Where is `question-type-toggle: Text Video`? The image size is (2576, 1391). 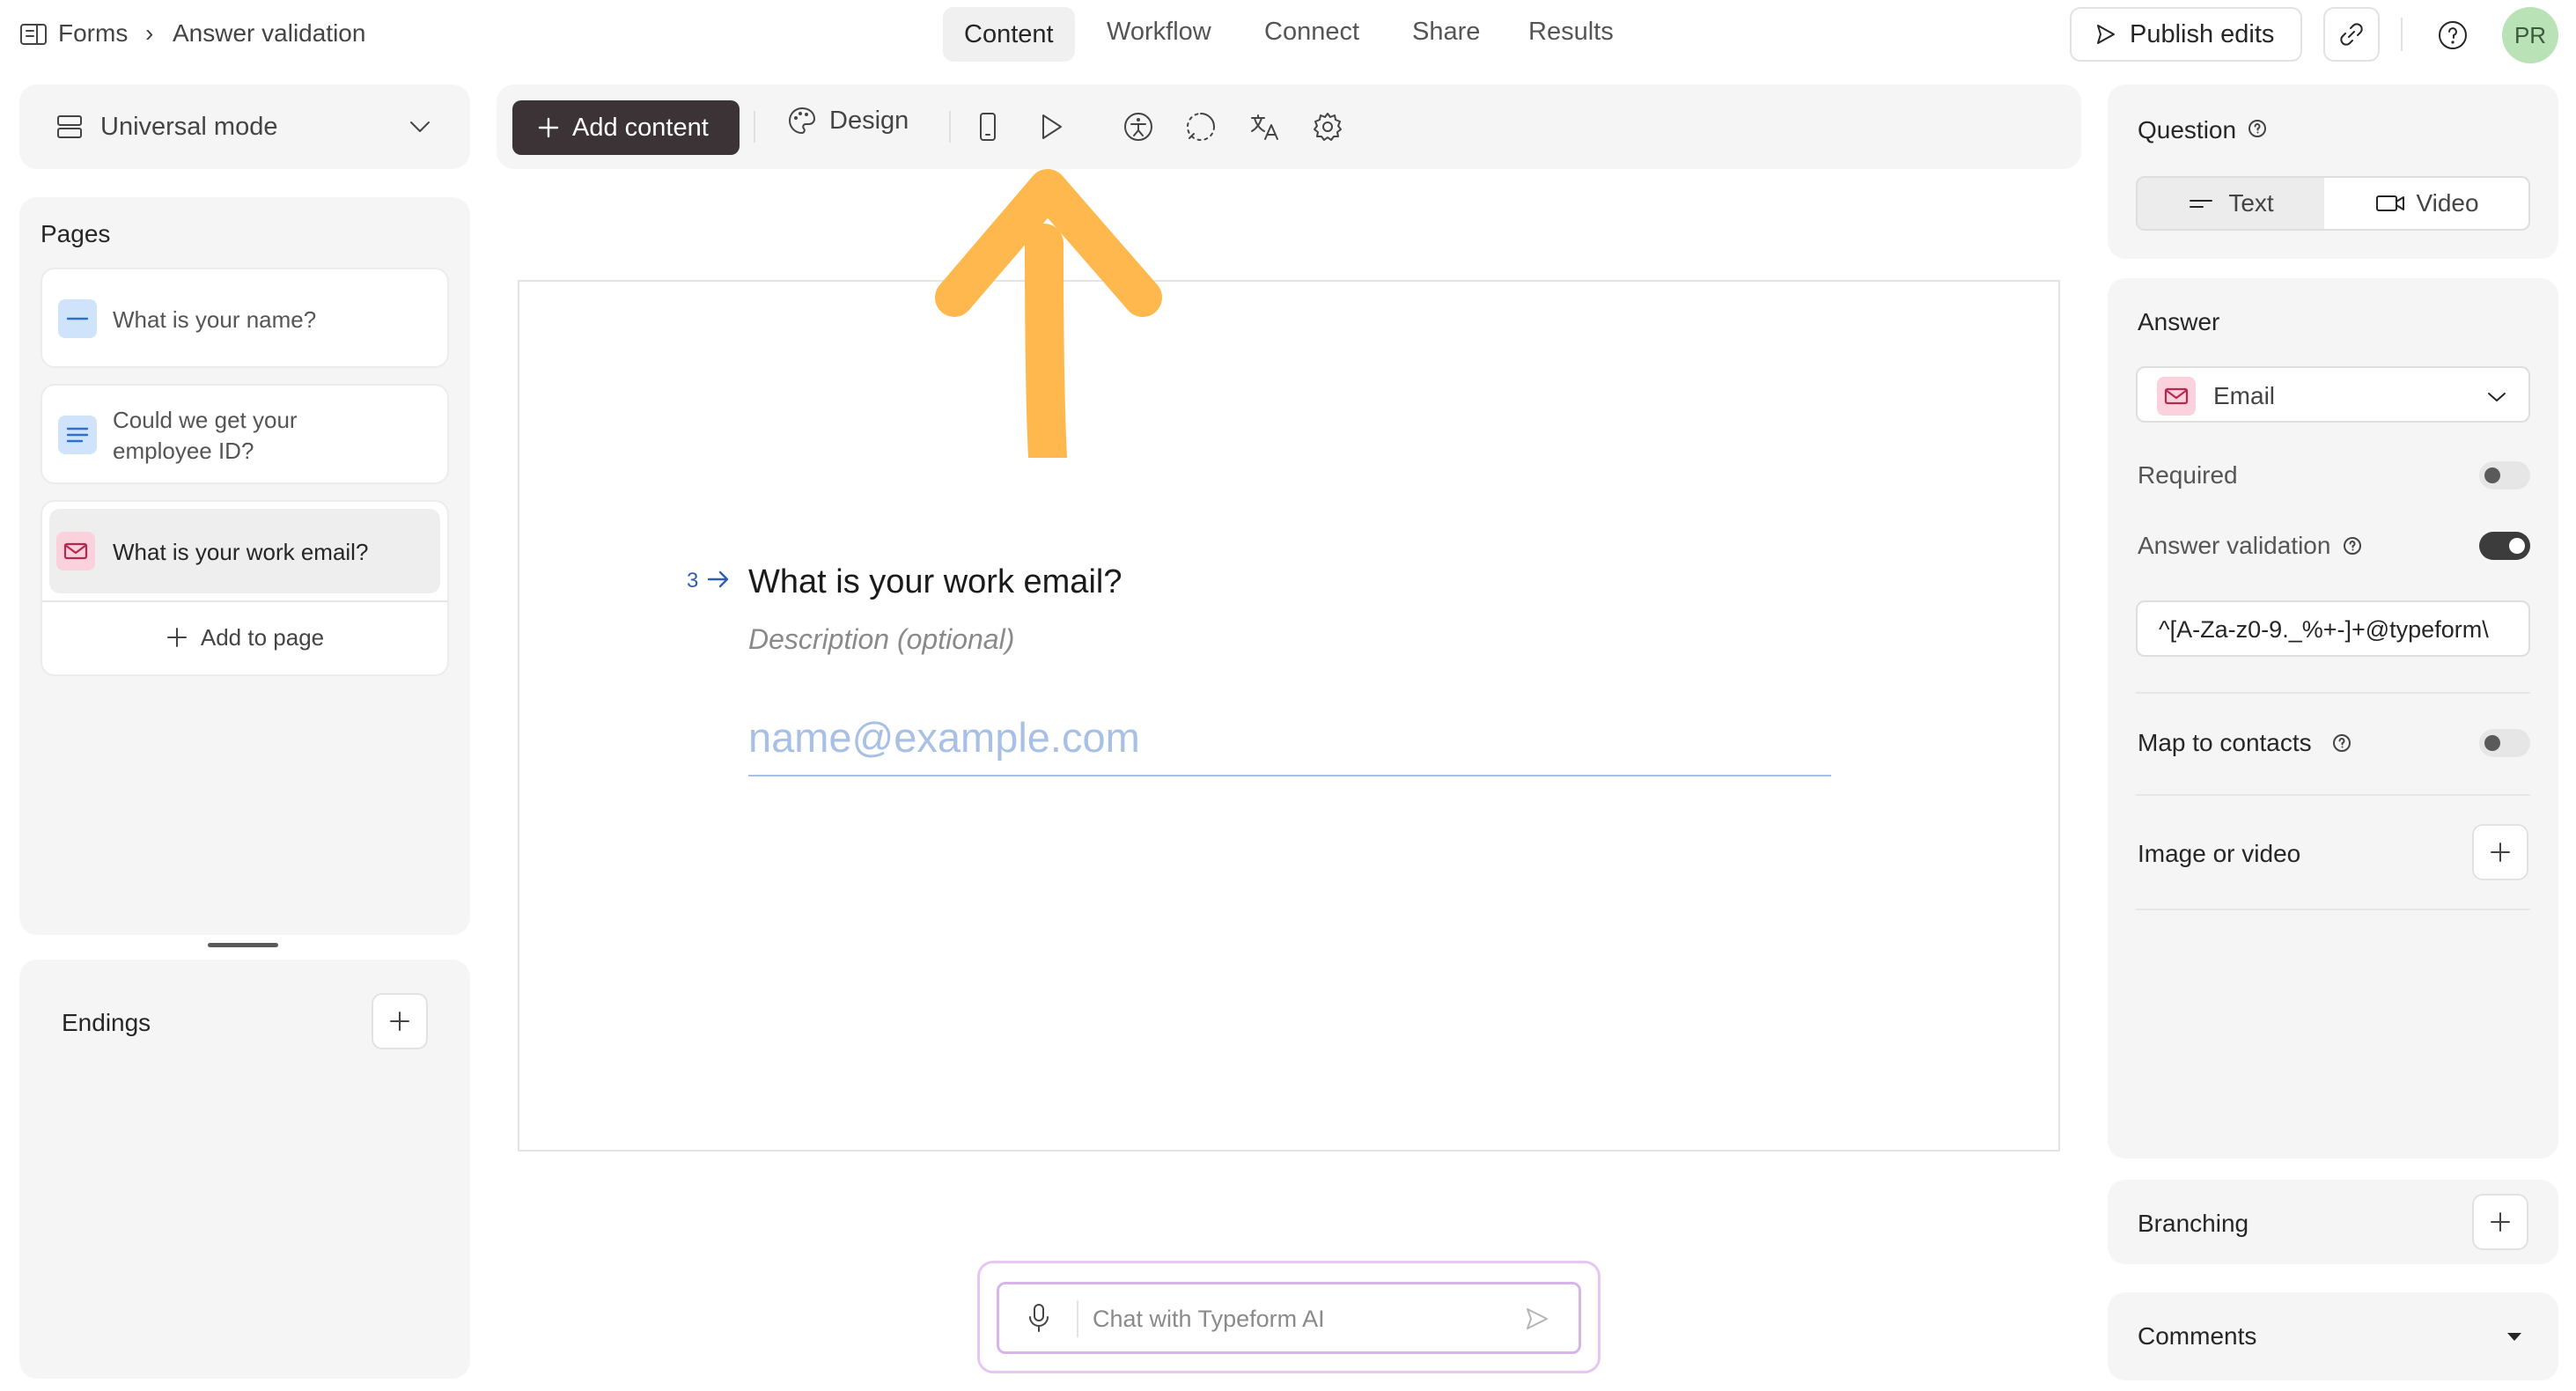 question-type-toggle: Text Video is located at coordinates (2333, 203).